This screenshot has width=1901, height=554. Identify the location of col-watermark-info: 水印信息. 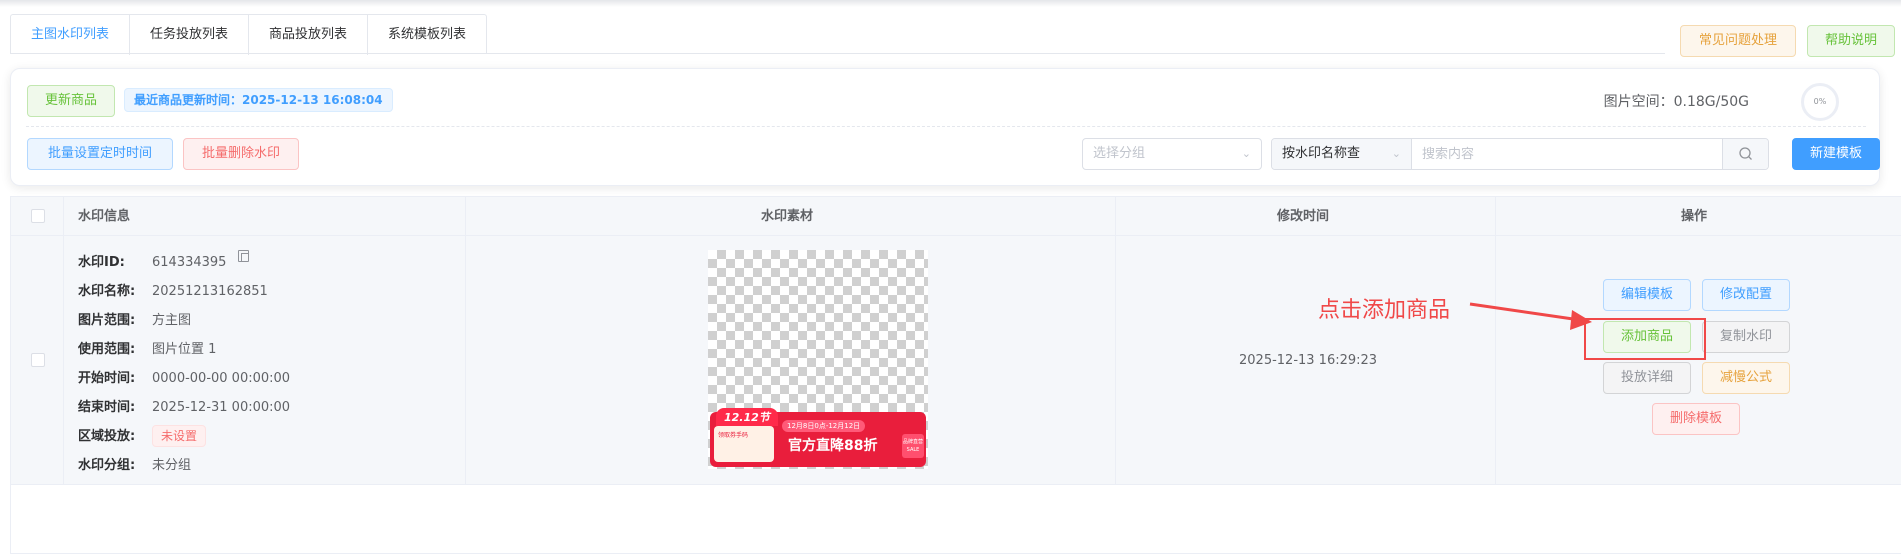
(104, 216).